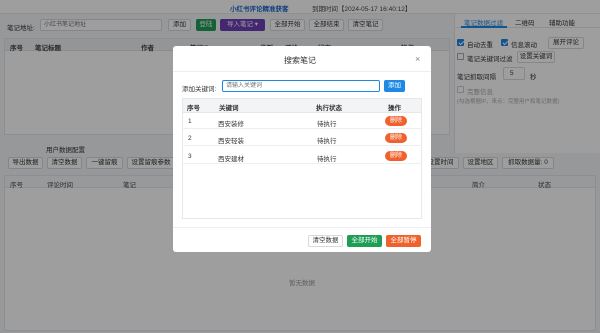 Image resolution: width=600 pixels, height=333 pixels. Describe the element at coordinates (231, 159) in the screenshot. I see `row-keyword: 西安建材` at that location.